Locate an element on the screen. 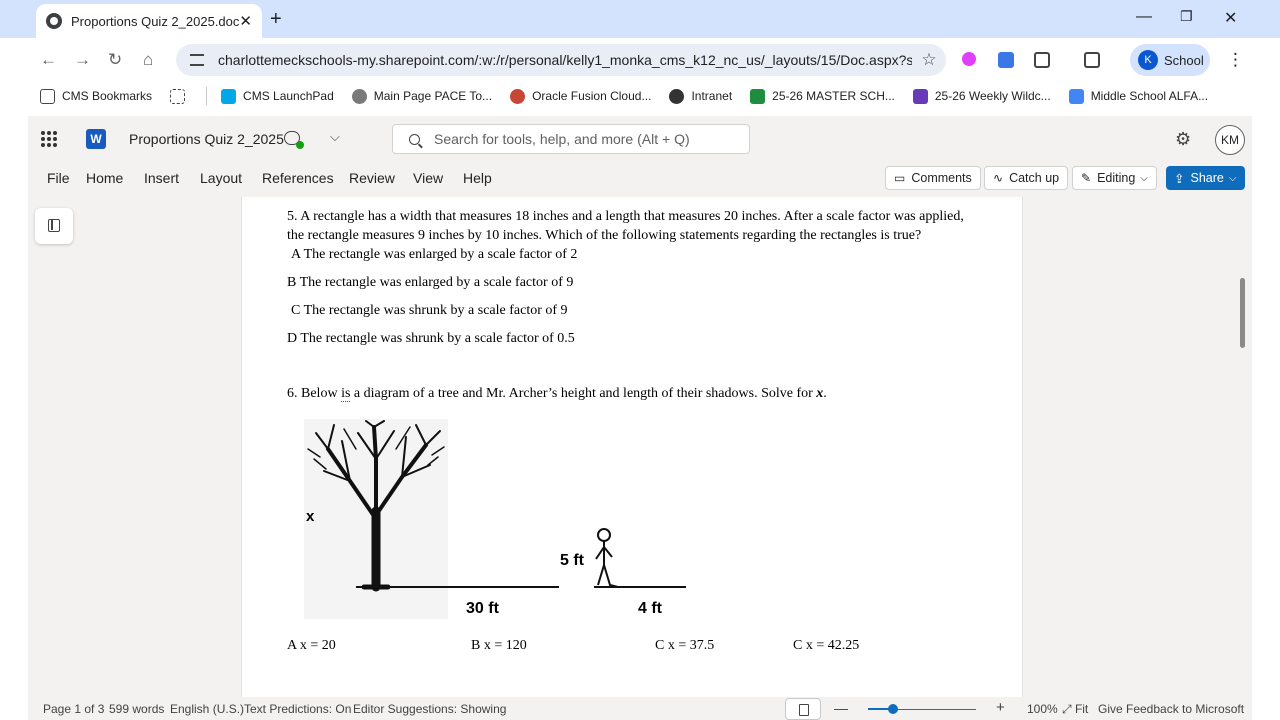  oracle-icon is located at coordinates (518, 96).